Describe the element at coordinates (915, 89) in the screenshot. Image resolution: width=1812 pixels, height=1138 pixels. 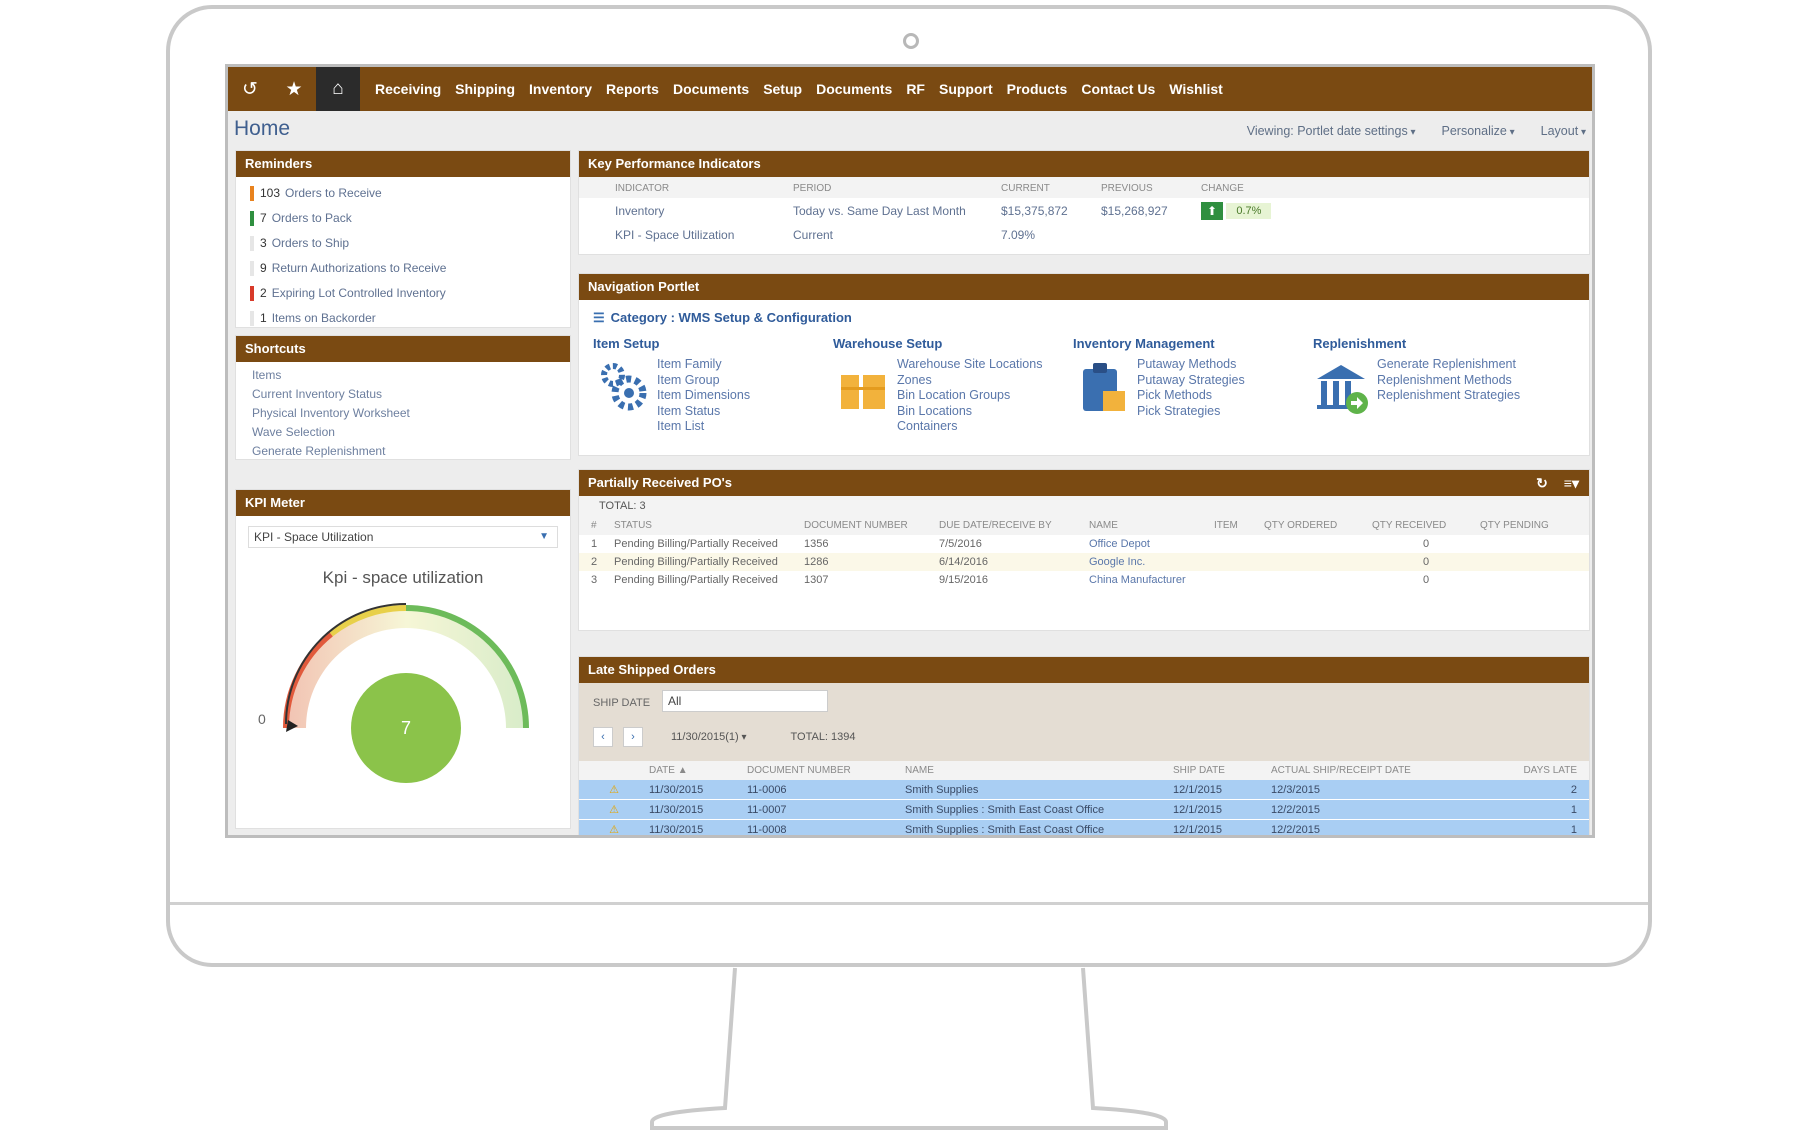
I see `nav-rf: RF` at that location.